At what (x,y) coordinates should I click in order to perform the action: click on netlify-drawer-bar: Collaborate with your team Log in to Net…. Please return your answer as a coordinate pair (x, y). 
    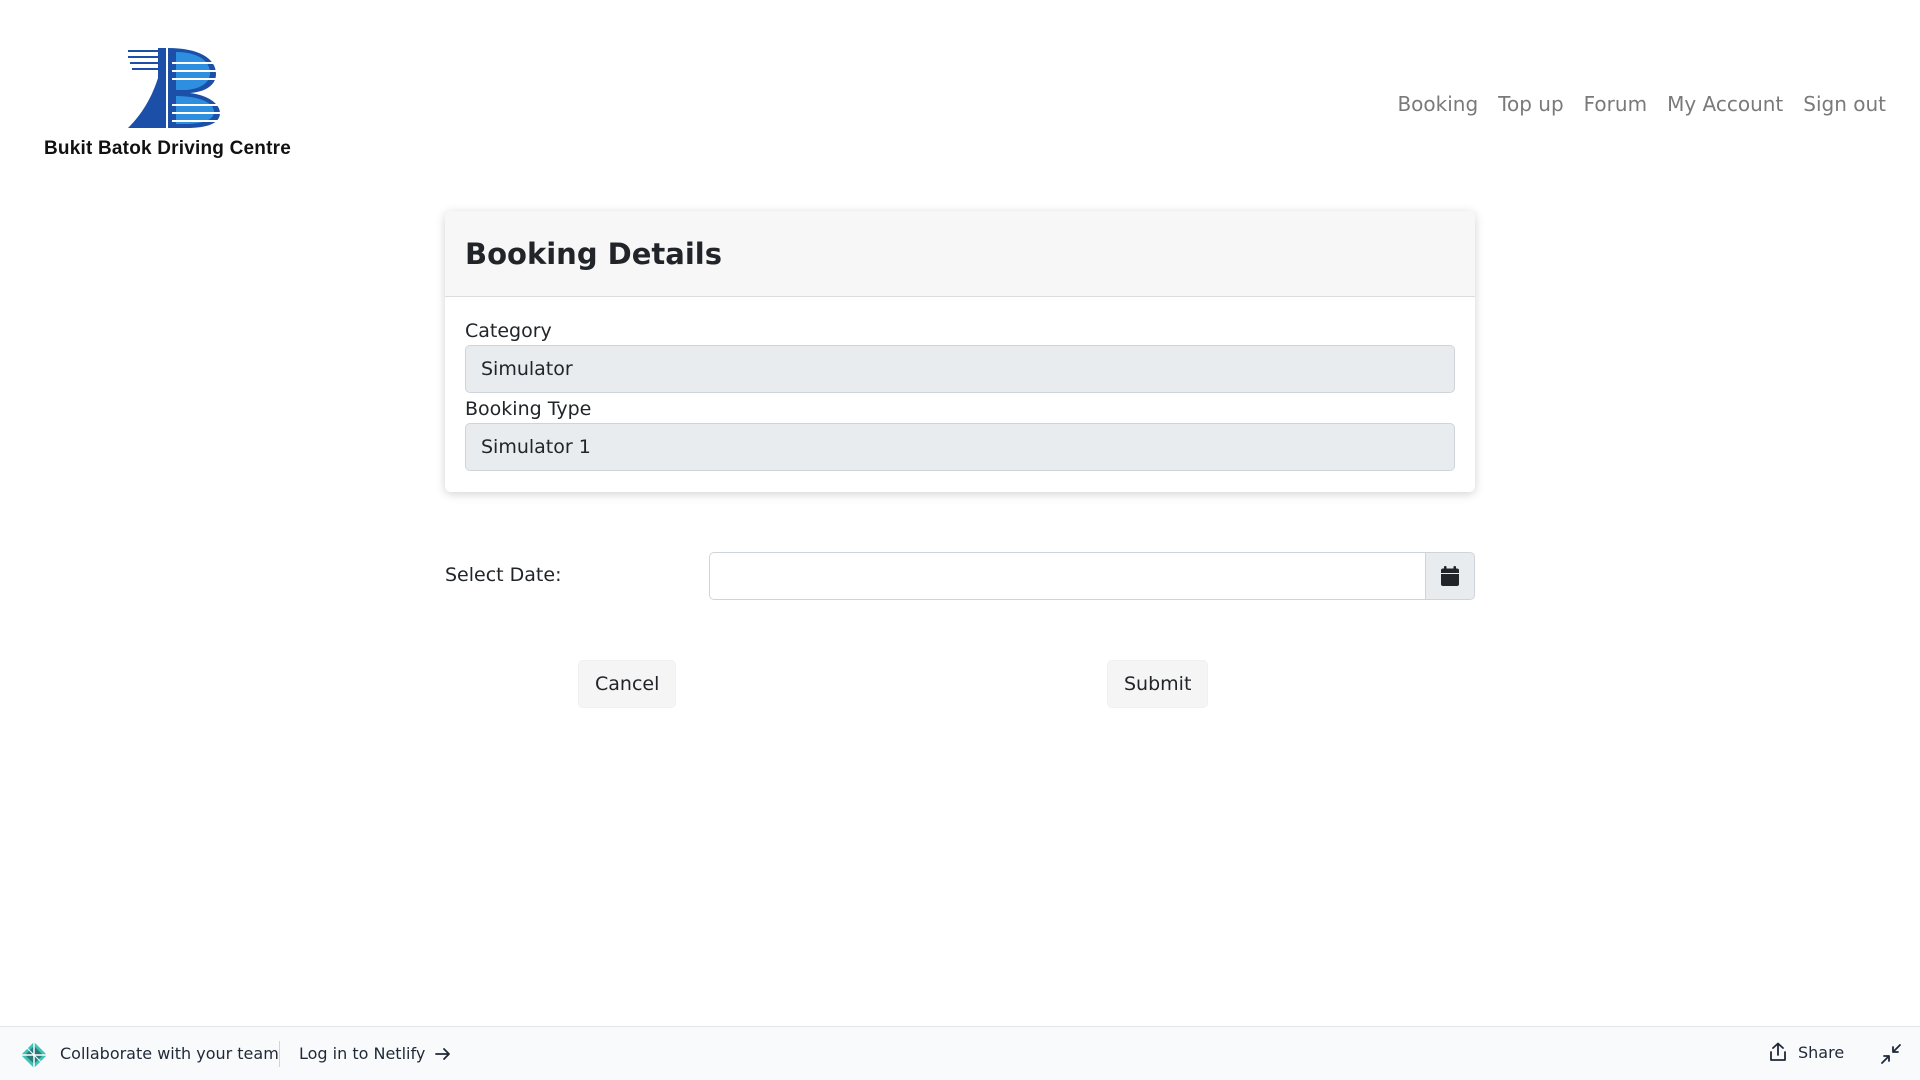
    Looking at the image, I should click on (960, 1053).